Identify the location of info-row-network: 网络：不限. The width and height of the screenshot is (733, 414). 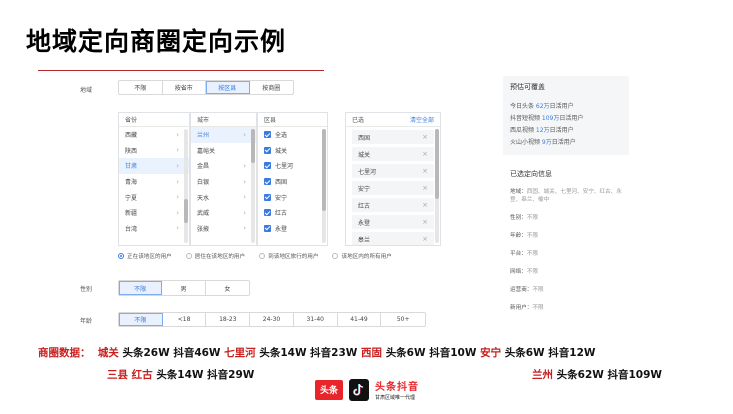
(524, 272).